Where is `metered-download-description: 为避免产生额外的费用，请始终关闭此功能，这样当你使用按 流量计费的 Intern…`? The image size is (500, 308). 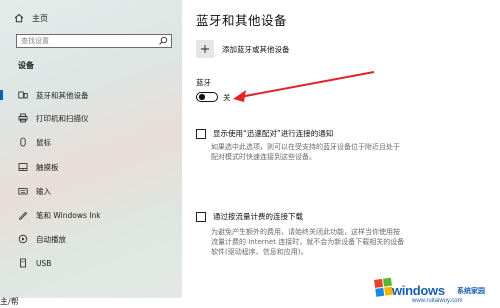
metered-download-description: 为避免产生额外的费用，请始终关闭此功能，这样当你使用按 流量计费的 Intern… is located at coordinates (331, 242).